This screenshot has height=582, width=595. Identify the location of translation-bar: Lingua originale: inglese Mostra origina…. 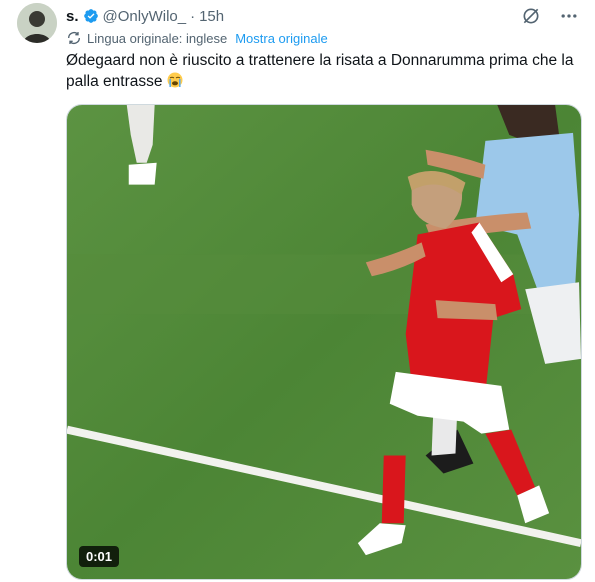
(197, 38).